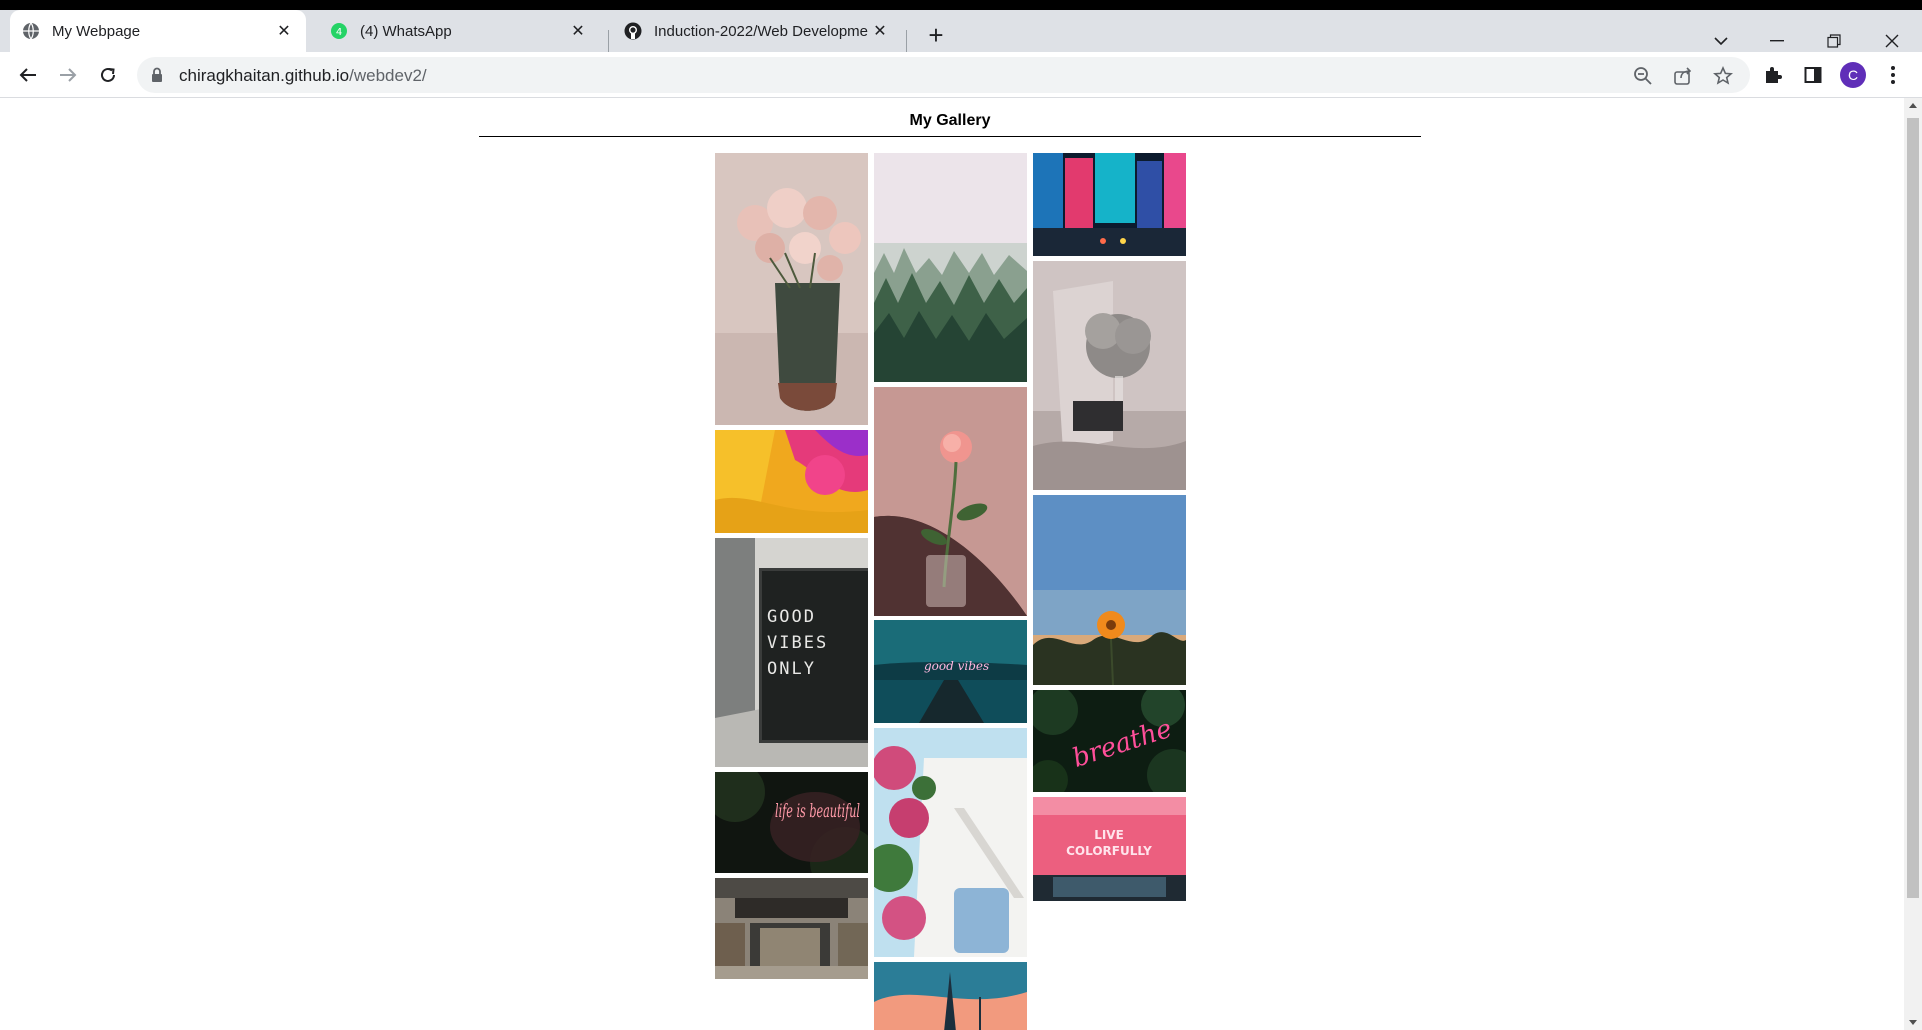  I want to click on gallery-image-abstract-paint, so click(791, 481).